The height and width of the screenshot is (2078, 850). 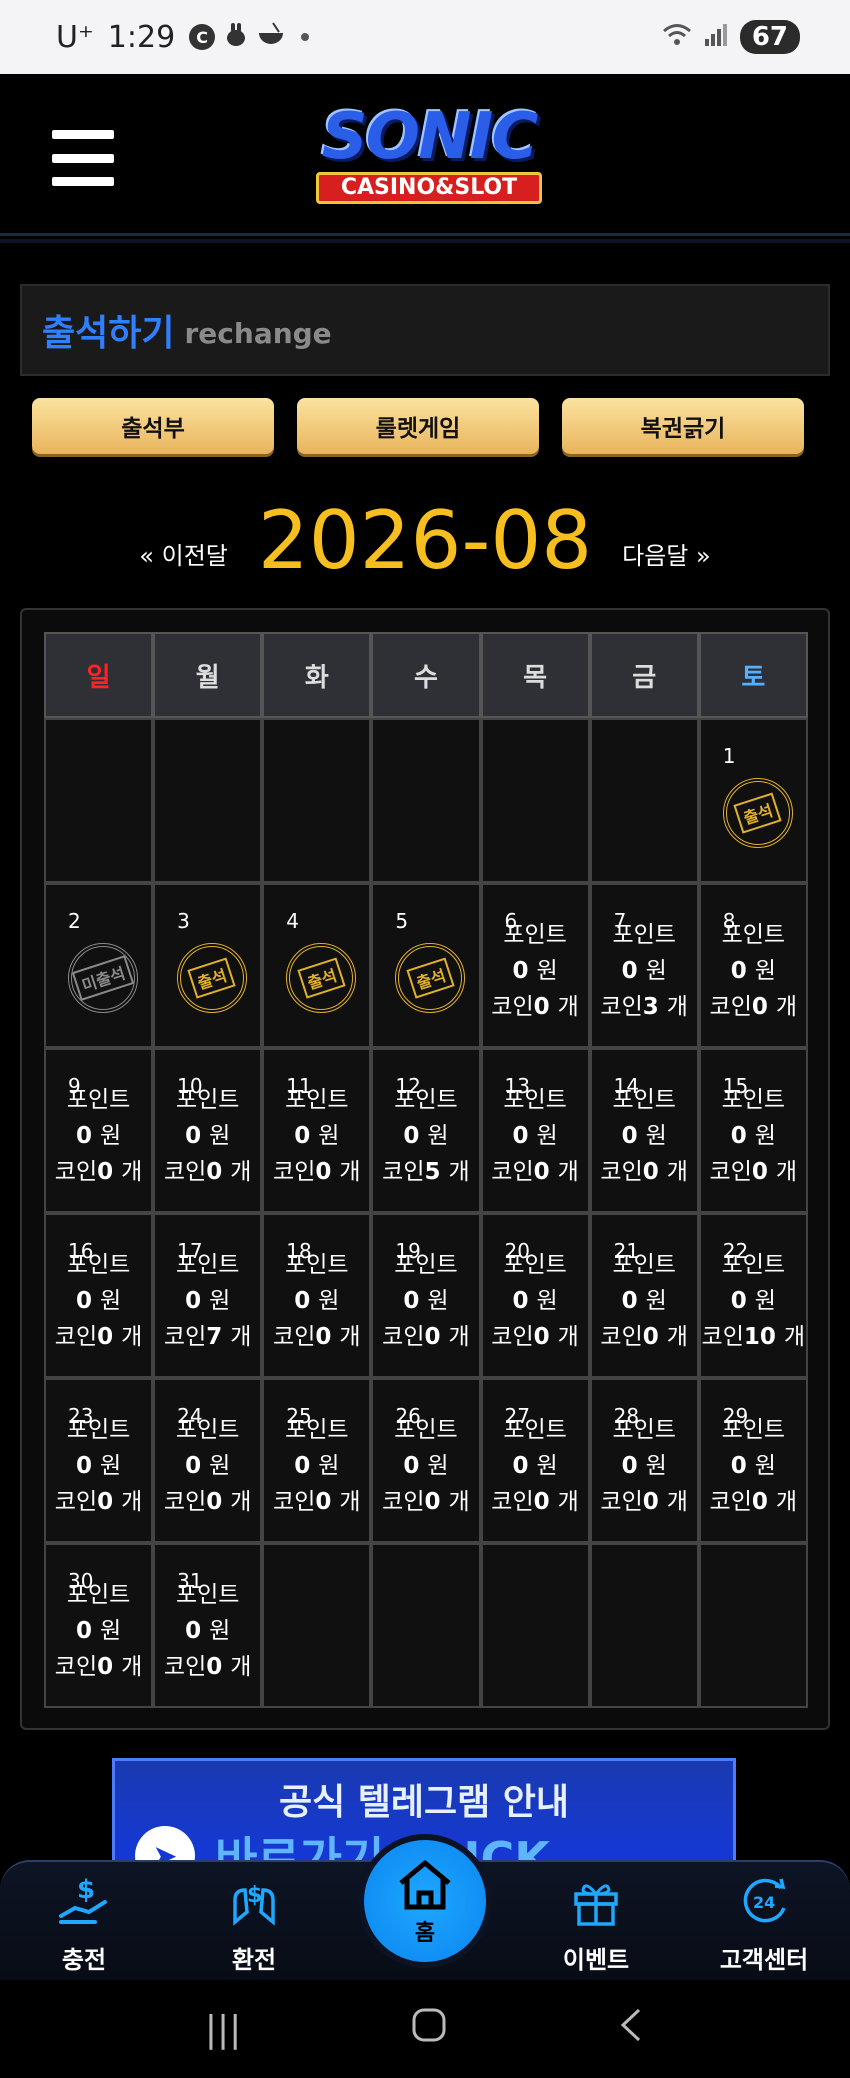 I want to click on next-month-link: 다음달 », so click(x=666, y=553).